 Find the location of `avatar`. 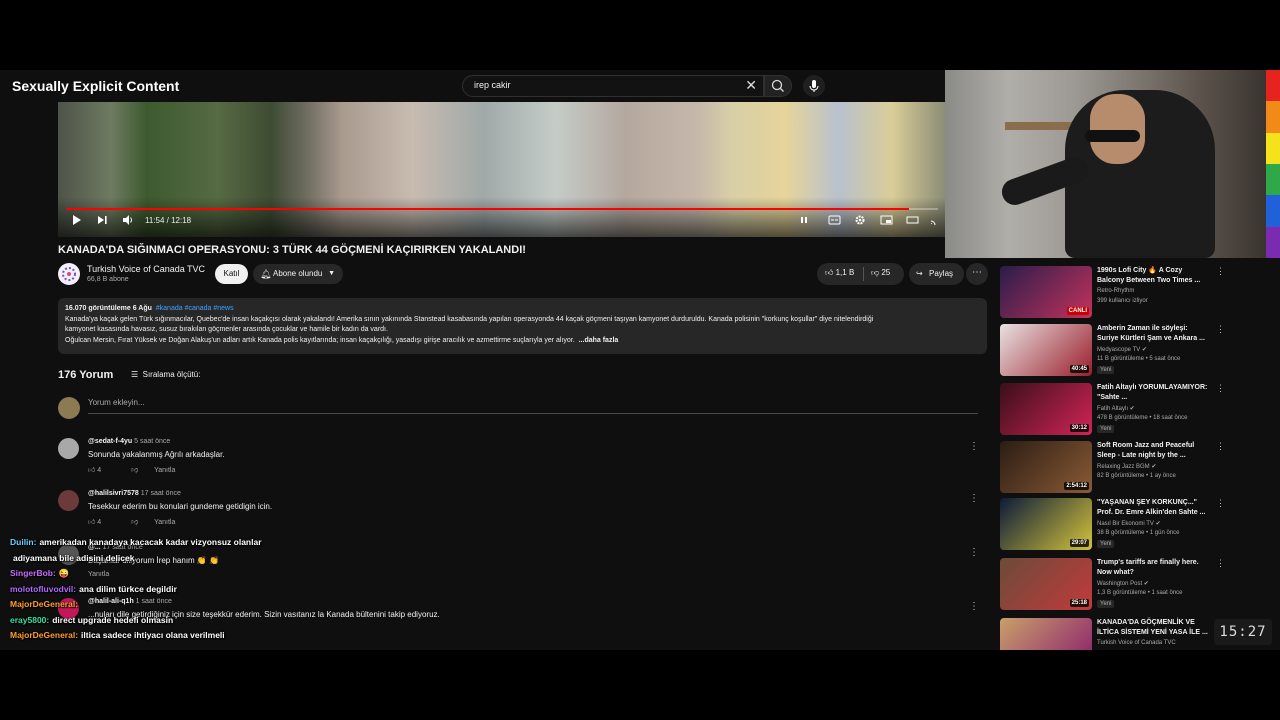

avatar is located at coordinates (69, 408).